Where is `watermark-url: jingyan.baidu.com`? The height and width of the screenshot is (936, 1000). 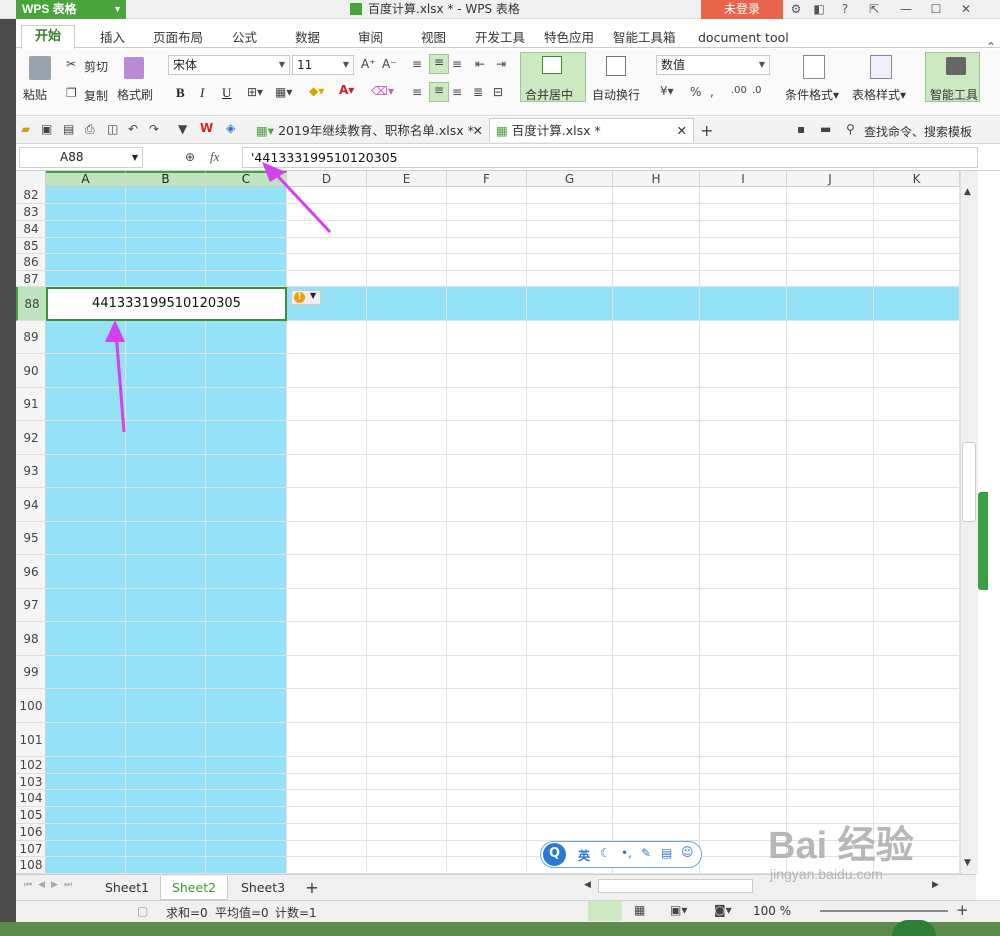 watermark-url: jingyan.baidu.com is located at coordinates (826, 874).